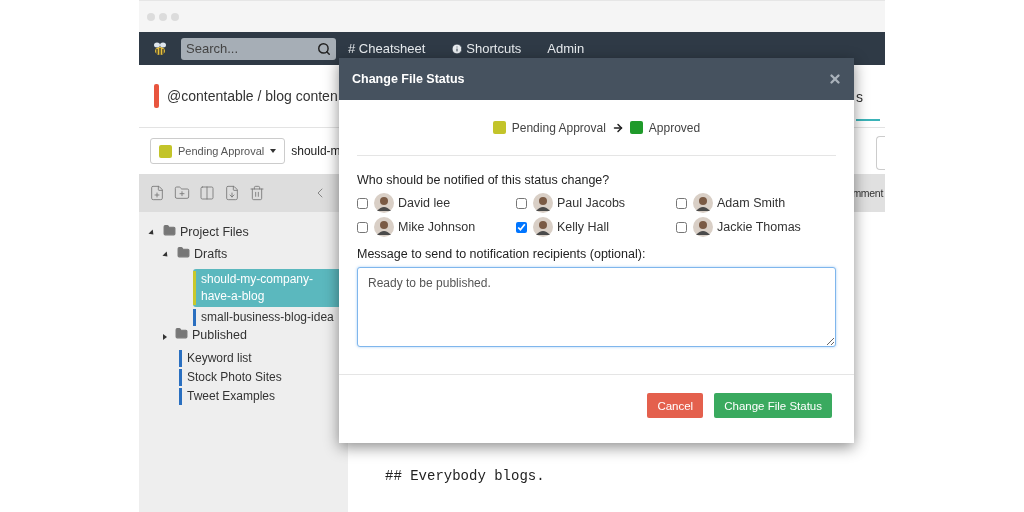 This screenshot has width=1024, height=512. I want to click on editor-text: ## Everybody blogs., so click(465, 476).